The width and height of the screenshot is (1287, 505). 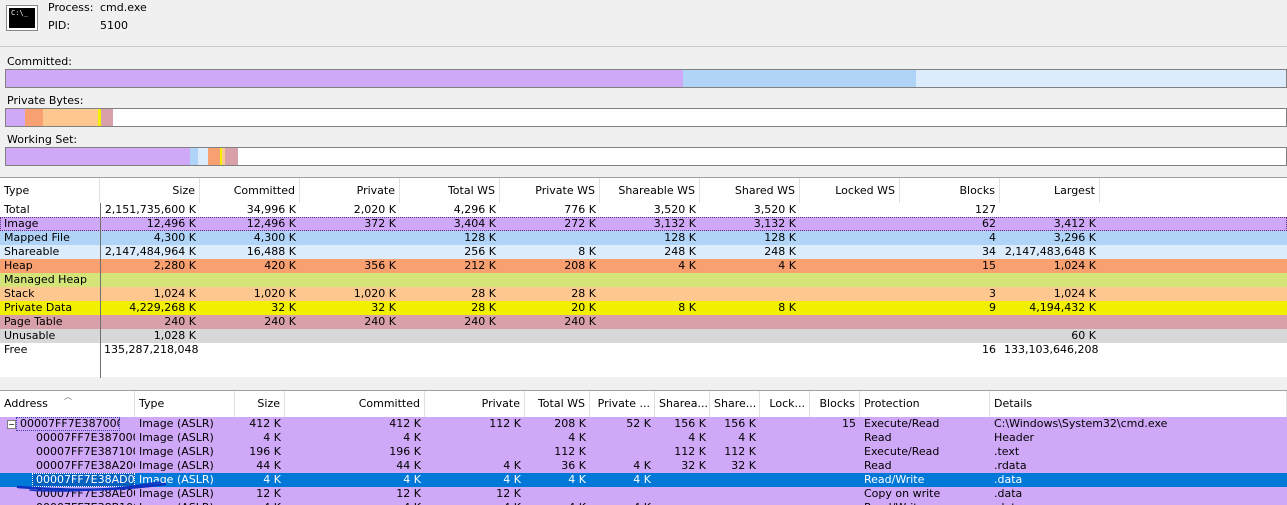 What do you see at coordinates (83, 503) in the screenshot?
I see `address-cell: 00007FF7E38B1000` at bounding box center [83, 503].